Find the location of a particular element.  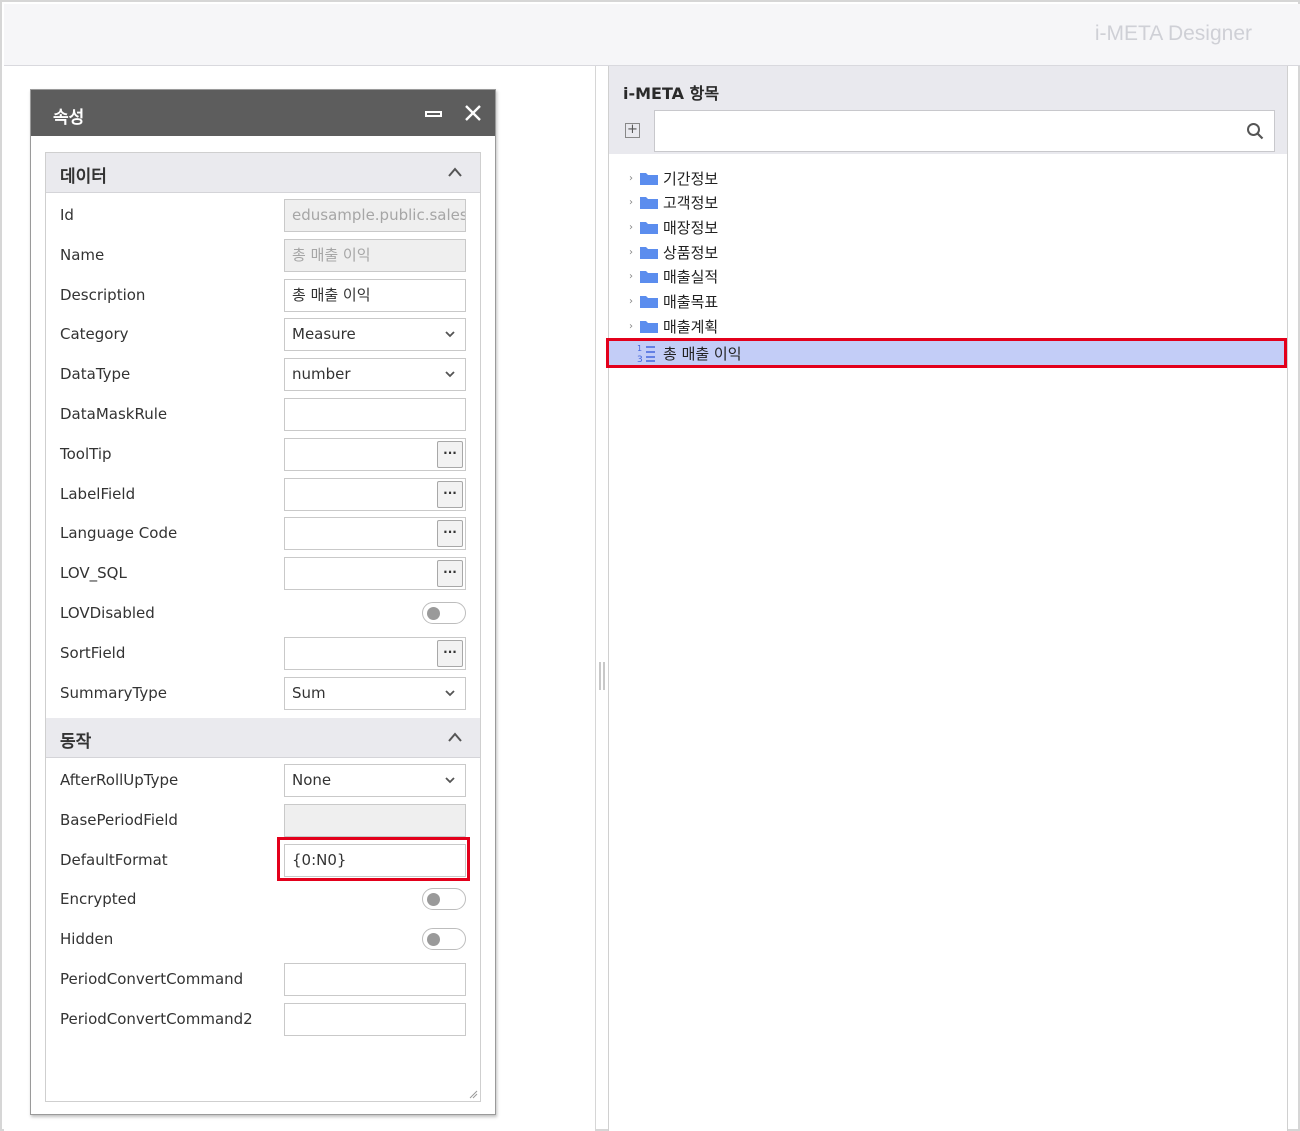

meta-panel-header: i-META 항목 + is located at coordinates (948, 110).